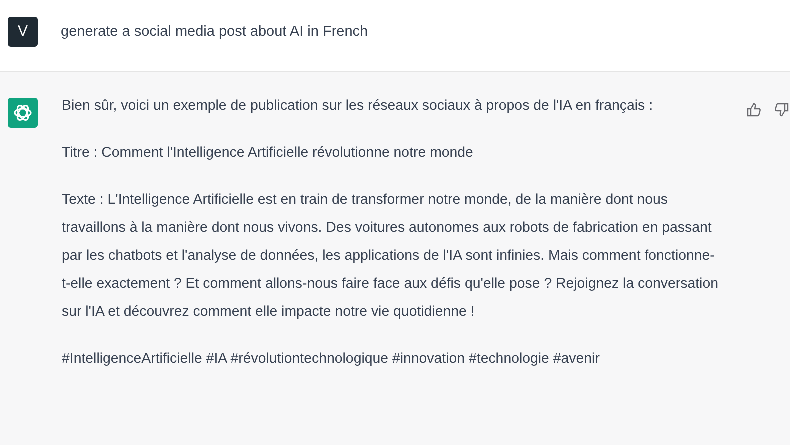 The height and width of the screenshot is (445, 790). Describe the element at coordinates (754, 110) in the screenshot. I see `thumbs-up-icon` at that location.